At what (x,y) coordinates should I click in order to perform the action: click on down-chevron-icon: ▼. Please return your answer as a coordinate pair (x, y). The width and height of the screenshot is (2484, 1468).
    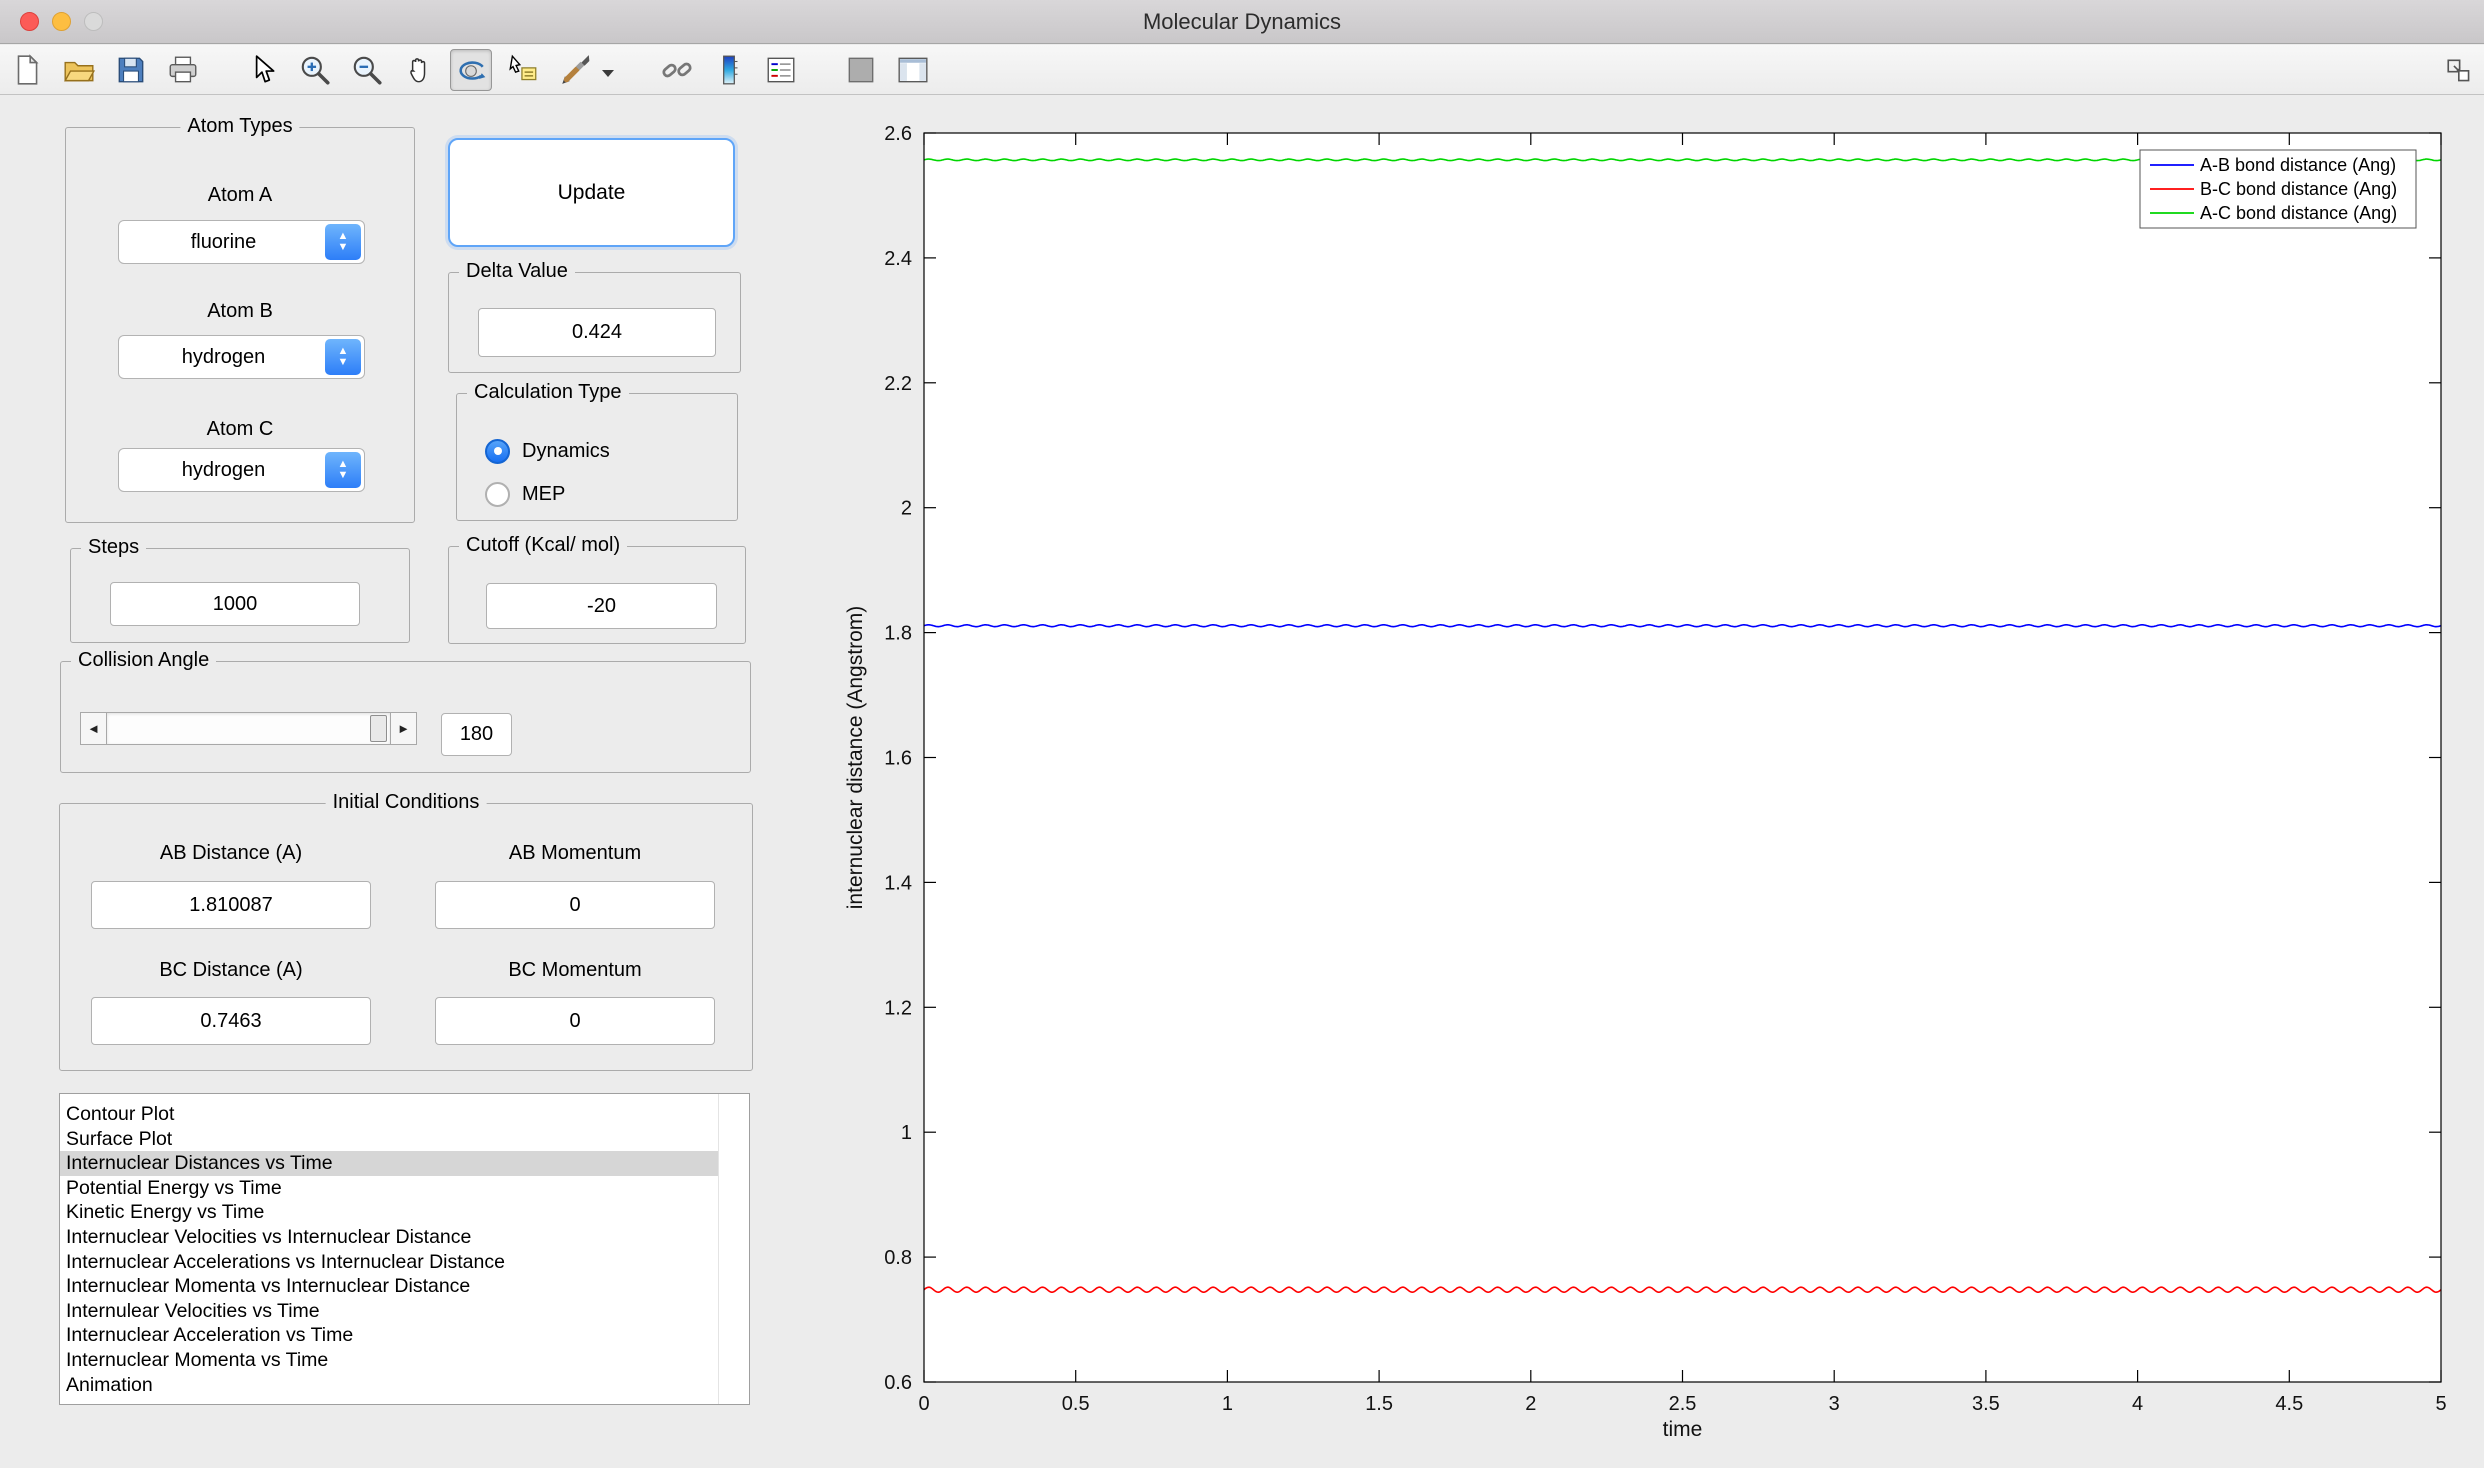
    Looking at the image, I should click on (343, 247).